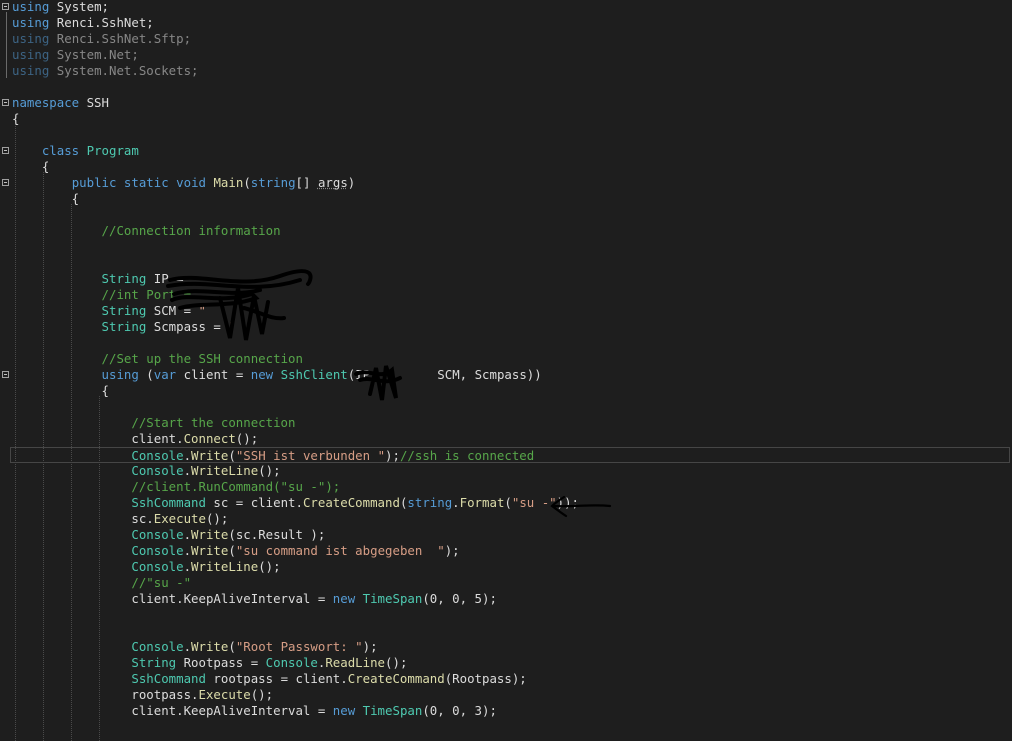 The image size is (1012, 741). What do you see at coordinates (225, 470) in the screenshot?
I see `code-token: WriteLine` at bounding box center [225, 470].